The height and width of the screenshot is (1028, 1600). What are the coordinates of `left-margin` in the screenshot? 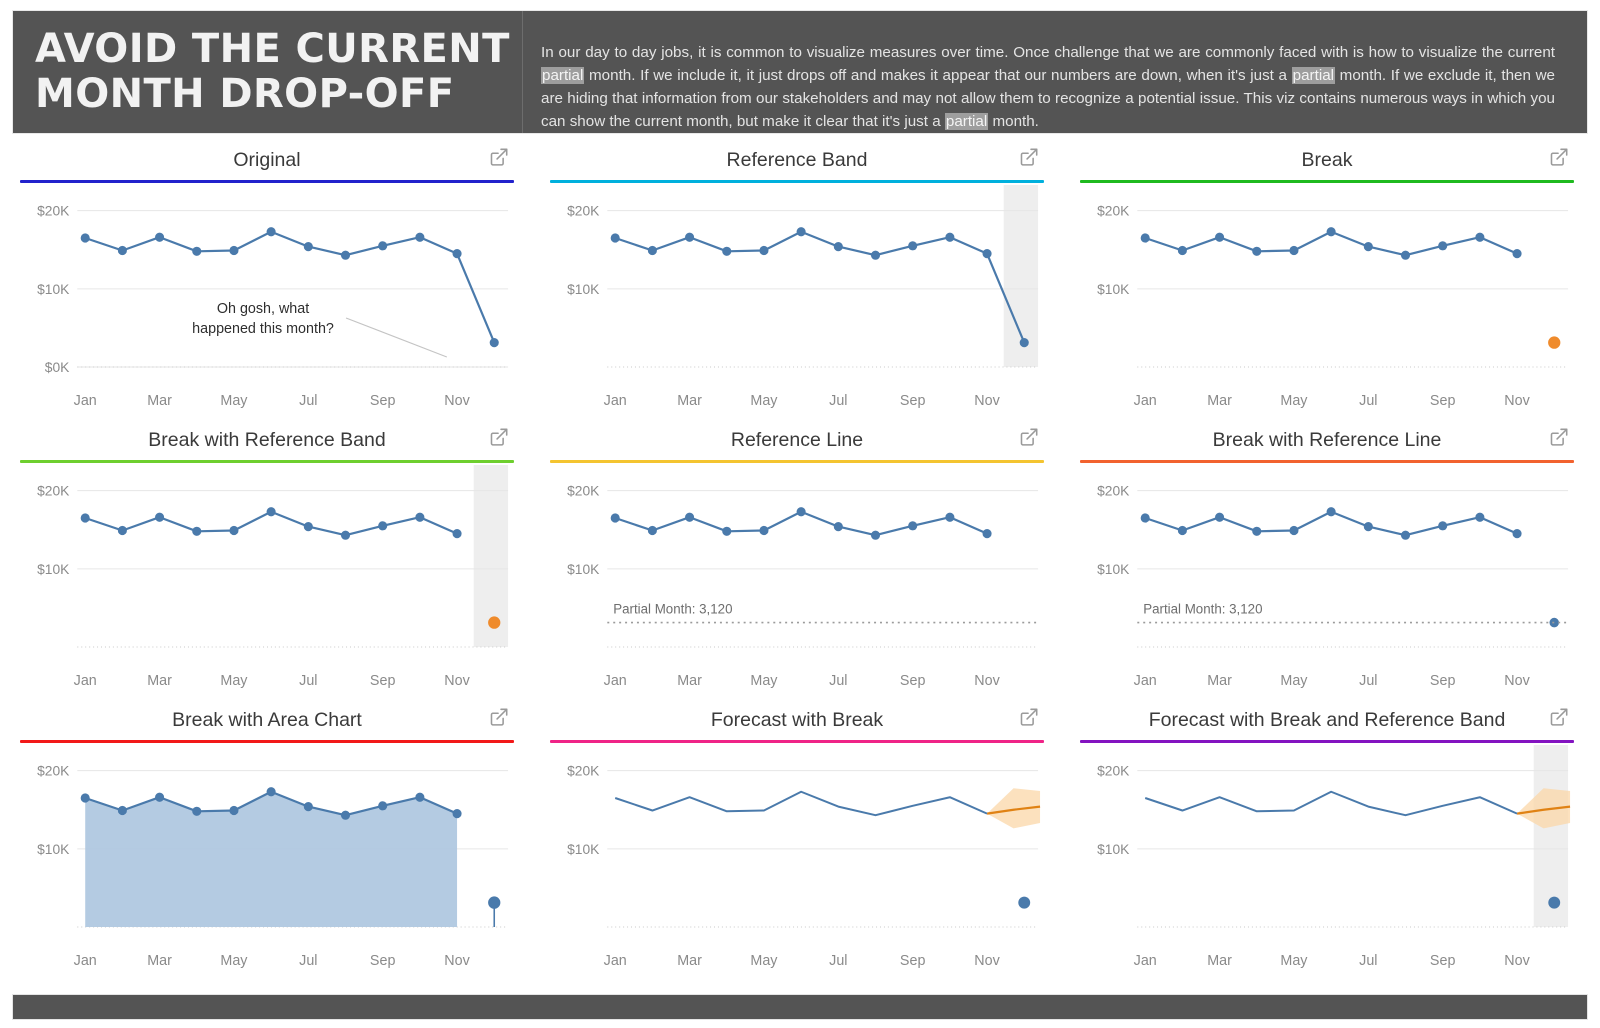 It's located at (6, 514).